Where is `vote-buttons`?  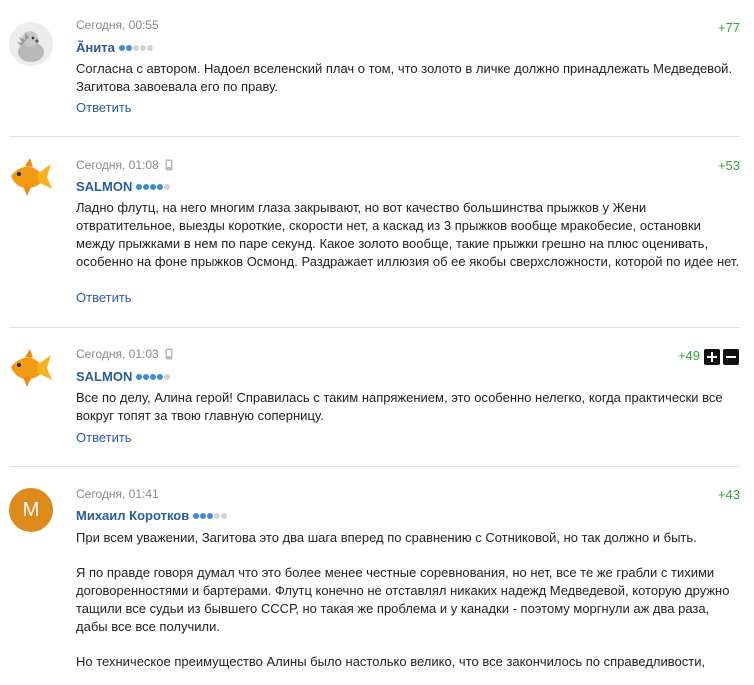 vote-buttons is located at coordinates (722, 357).